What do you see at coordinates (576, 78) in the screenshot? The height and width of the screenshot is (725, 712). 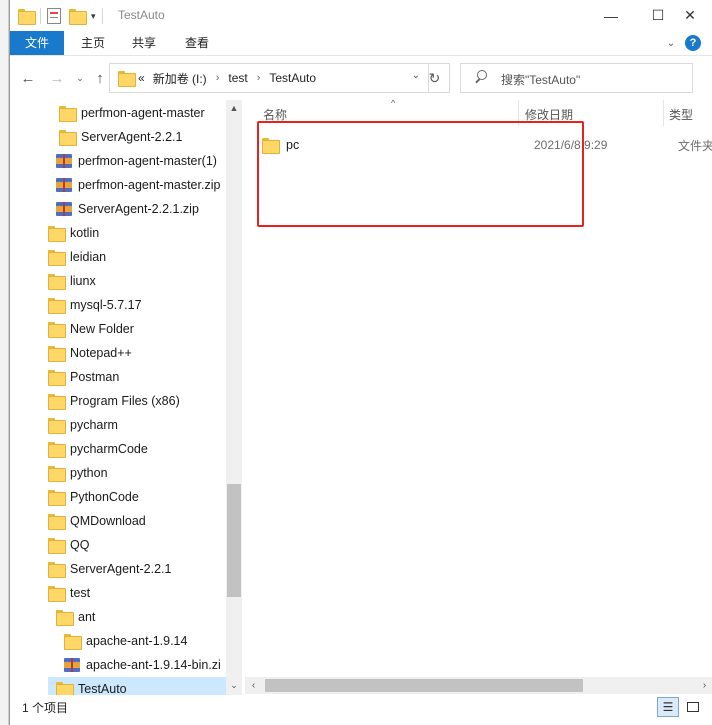 I see `search-input: 搜索"TestAuto"` at bounding box center [576, 78].